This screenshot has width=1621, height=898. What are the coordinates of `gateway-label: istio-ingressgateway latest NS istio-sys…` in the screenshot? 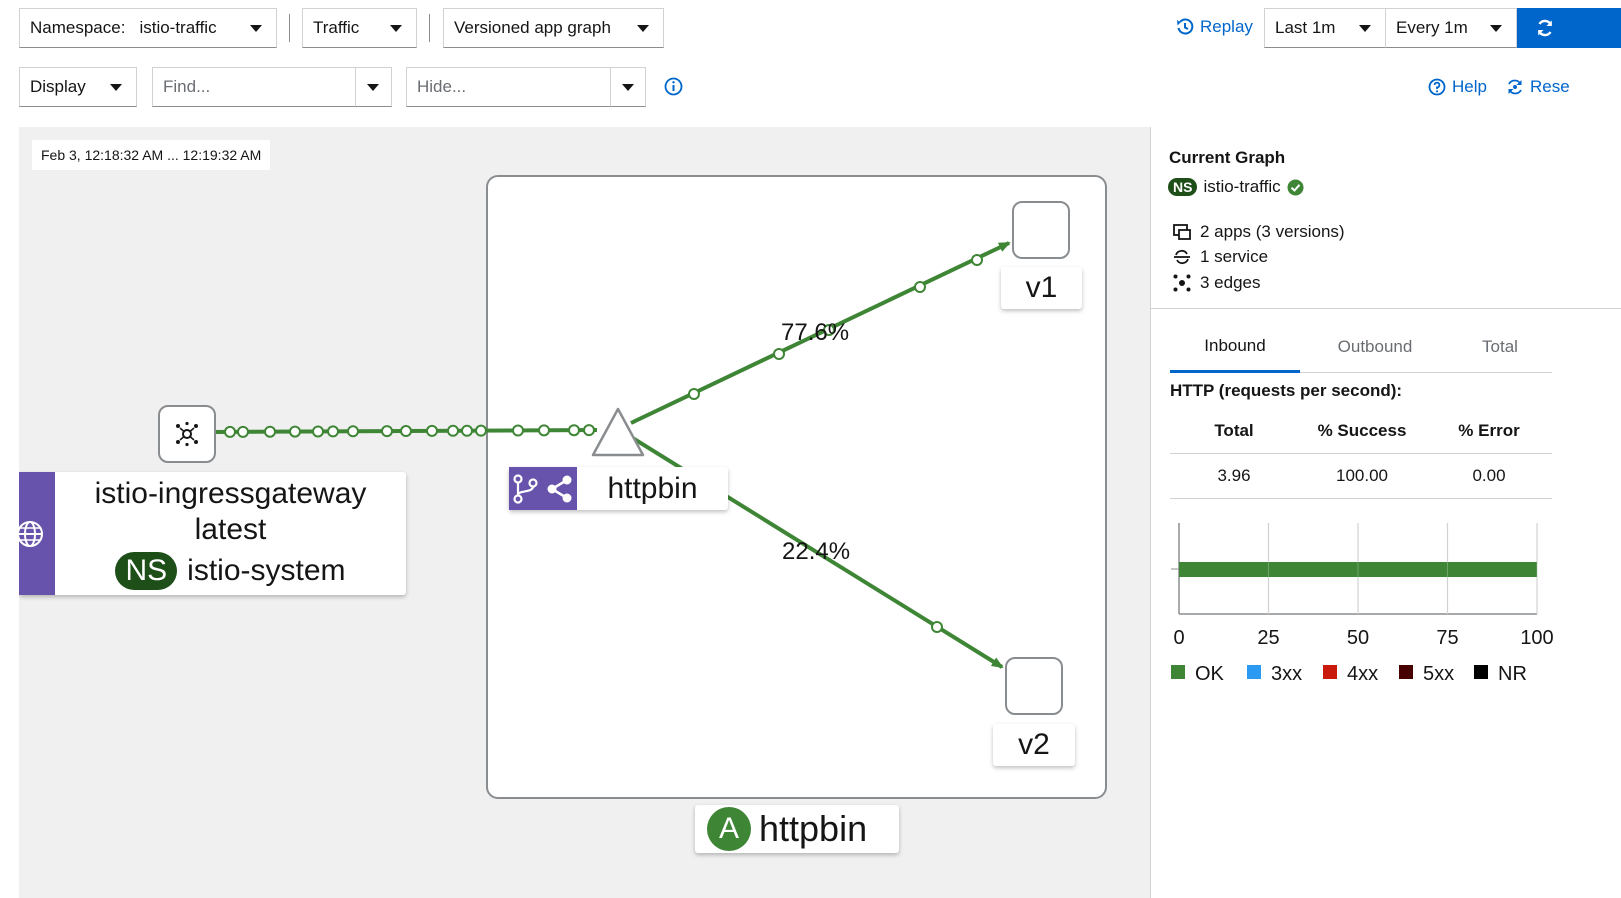 It's located at (212, 533).